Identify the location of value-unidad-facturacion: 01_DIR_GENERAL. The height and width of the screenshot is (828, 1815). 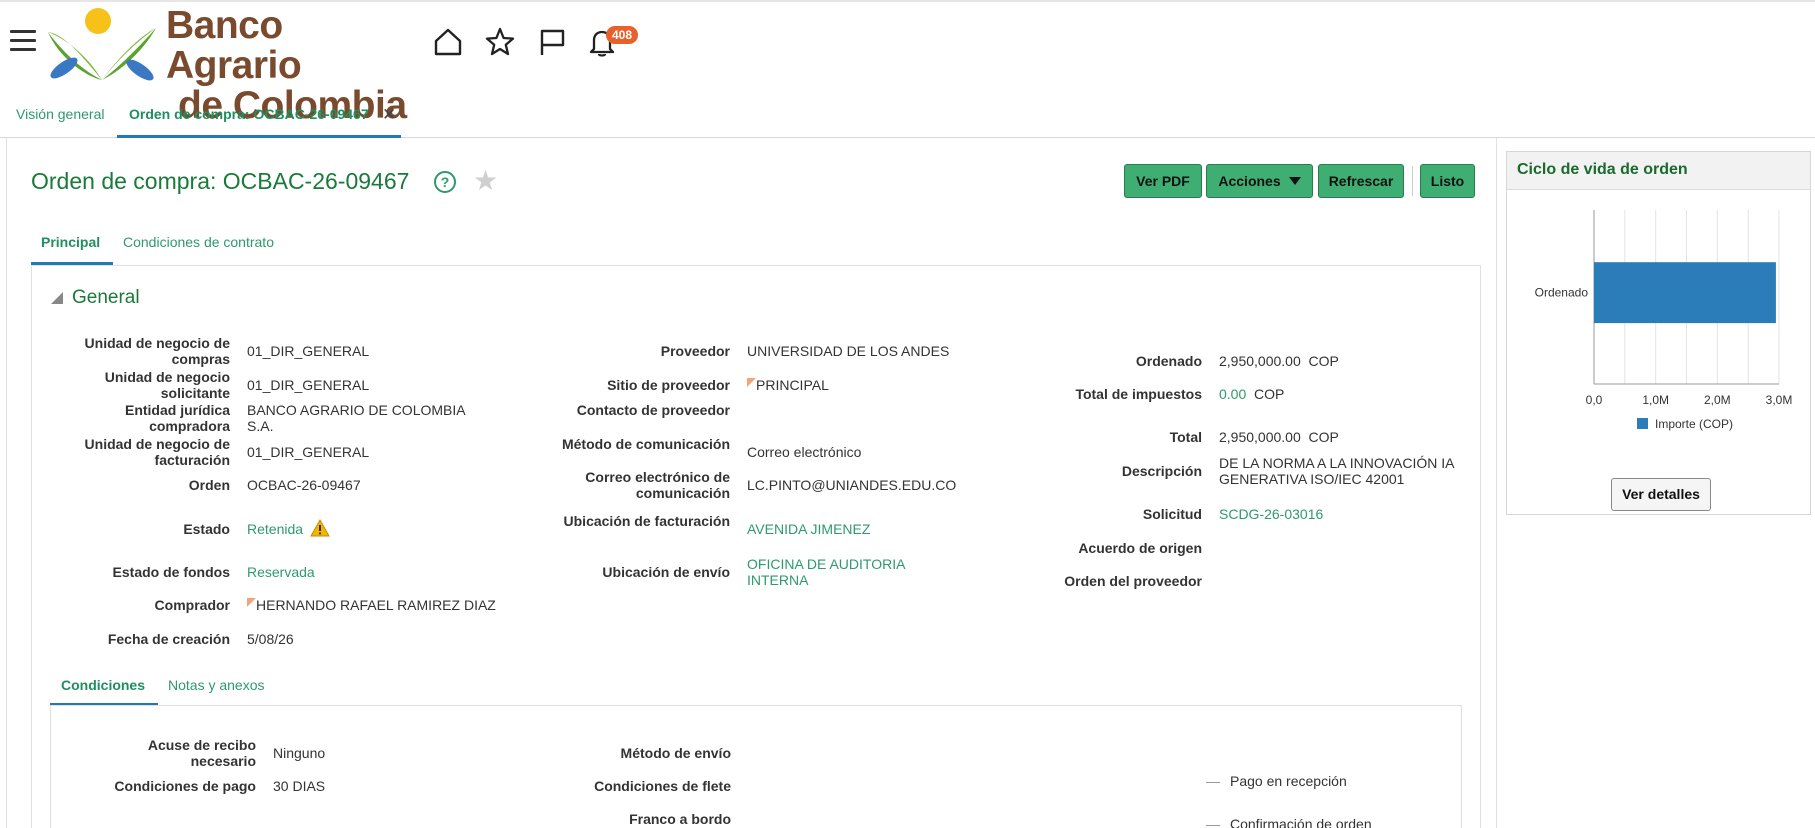
(308, 452).